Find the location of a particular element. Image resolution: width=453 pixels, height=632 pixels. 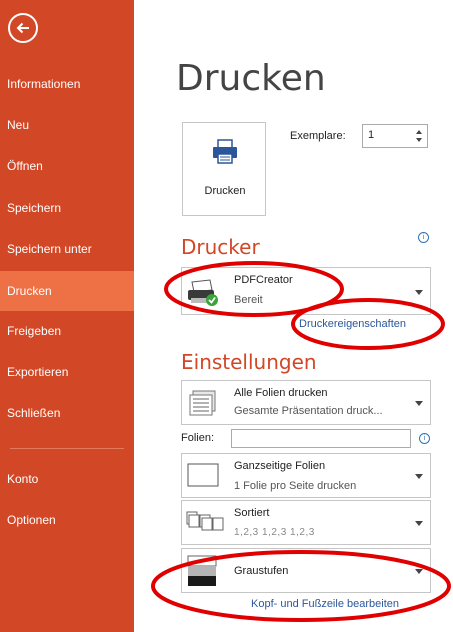

header-footer-link: Kopf- und Fußzeile bearbeiten is located at coordinates (325, 604).